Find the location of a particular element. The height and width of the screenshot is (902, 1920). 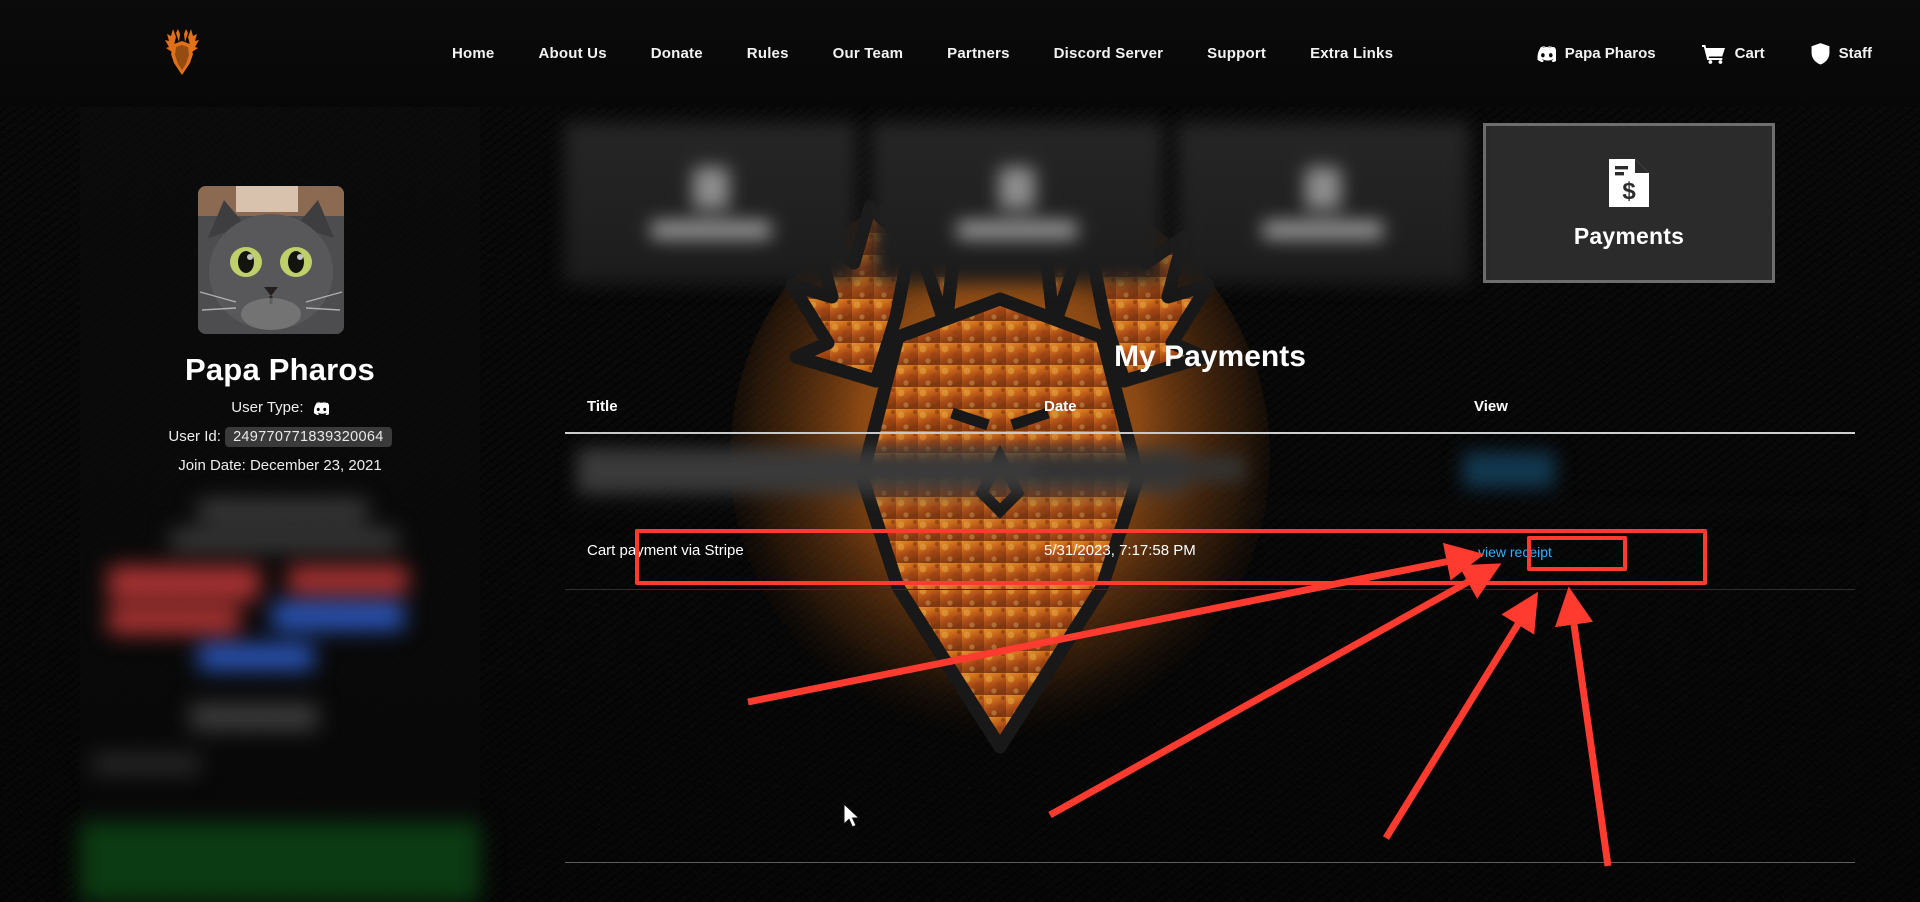

payment-view-cell: view receipt is located at coordinates (1515, 552).